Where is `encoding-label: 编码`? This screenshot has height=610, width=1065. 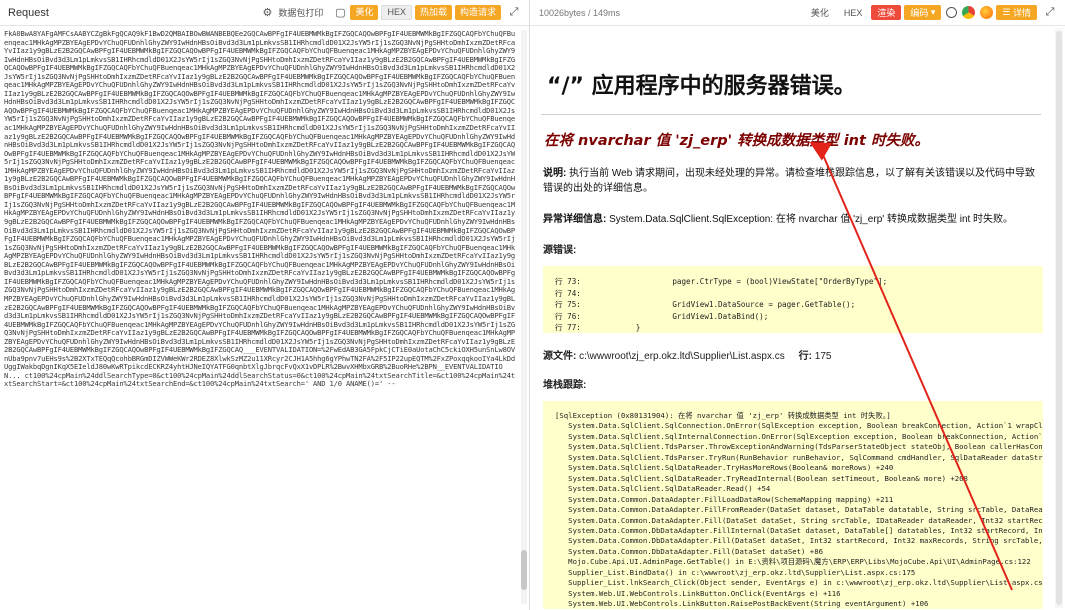 encoding-label: 编码 is located at coordinates (919, 13).